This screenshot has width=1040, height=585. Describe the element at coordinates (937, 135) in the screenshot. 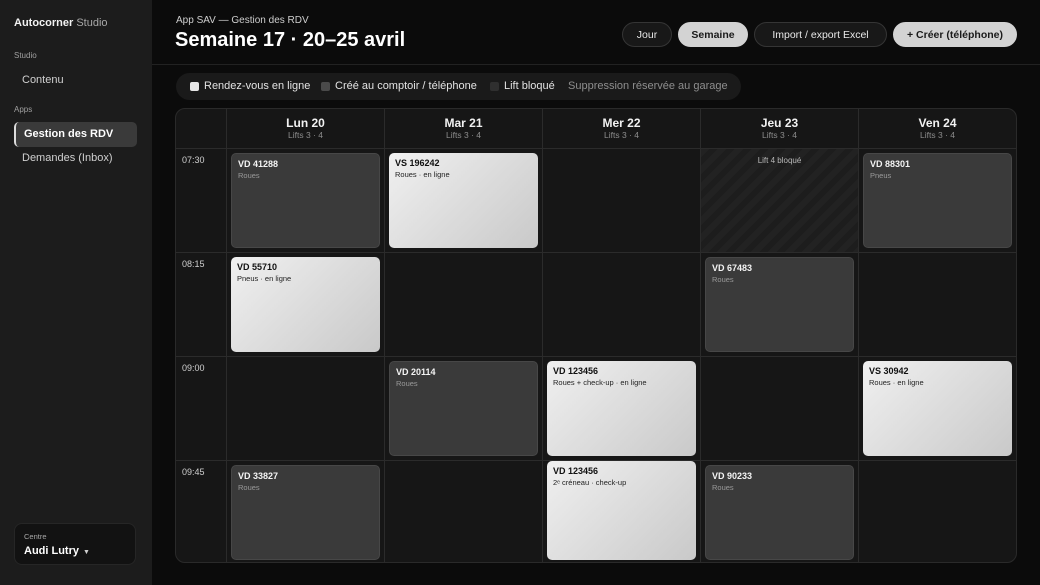

I see `day-lifts-ven: Lifts 3 · 4` at that location.